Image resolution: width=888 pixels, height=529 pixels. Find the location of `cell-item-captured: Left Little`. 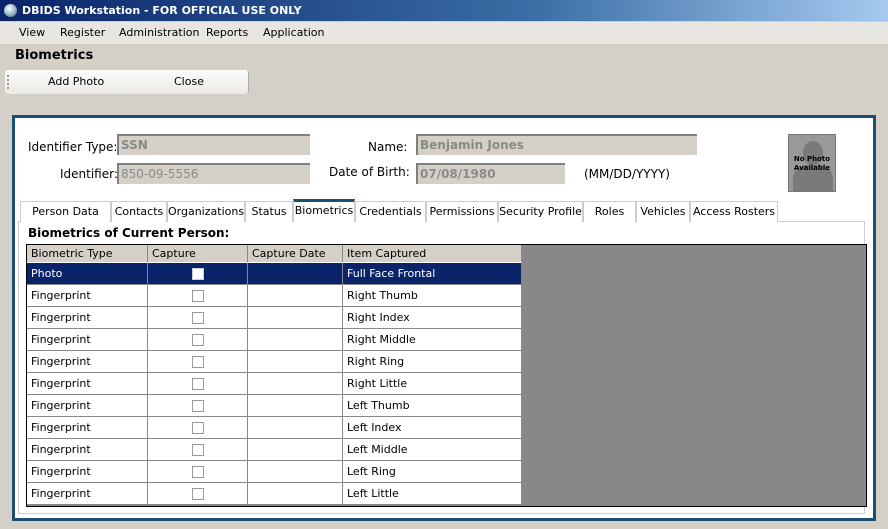

cell-item-captured: Left Little is located at coordinates (432, 494).